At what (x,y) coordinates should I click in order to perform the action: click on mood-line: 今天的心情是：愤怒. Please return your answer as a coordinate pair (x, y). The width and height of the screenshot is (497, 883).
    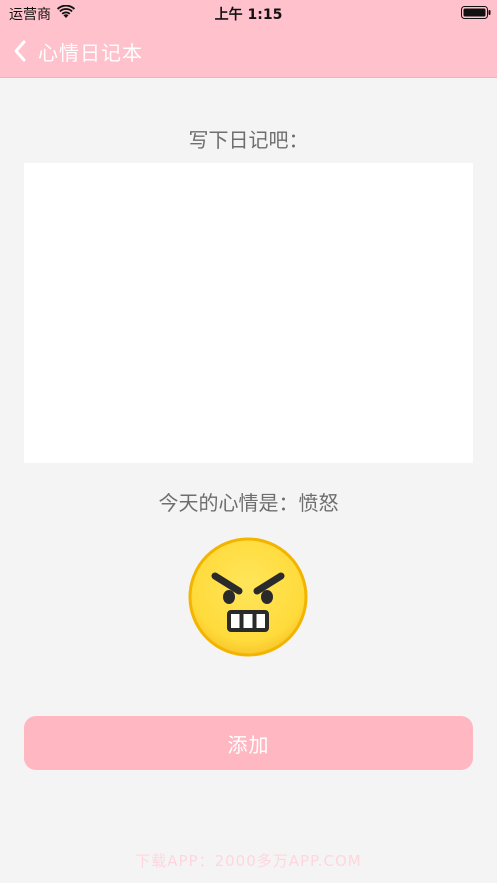
    Looking at the image, I should click on (248, 501).